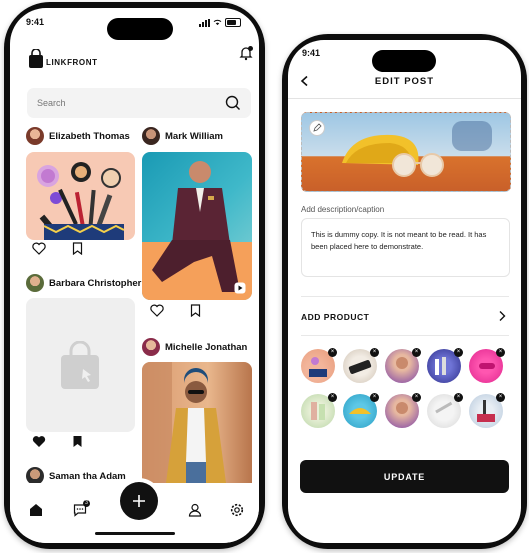  Describe the element at coordinates (246, 53) in the screenshot. I see `notification-bell-icon` at that location.